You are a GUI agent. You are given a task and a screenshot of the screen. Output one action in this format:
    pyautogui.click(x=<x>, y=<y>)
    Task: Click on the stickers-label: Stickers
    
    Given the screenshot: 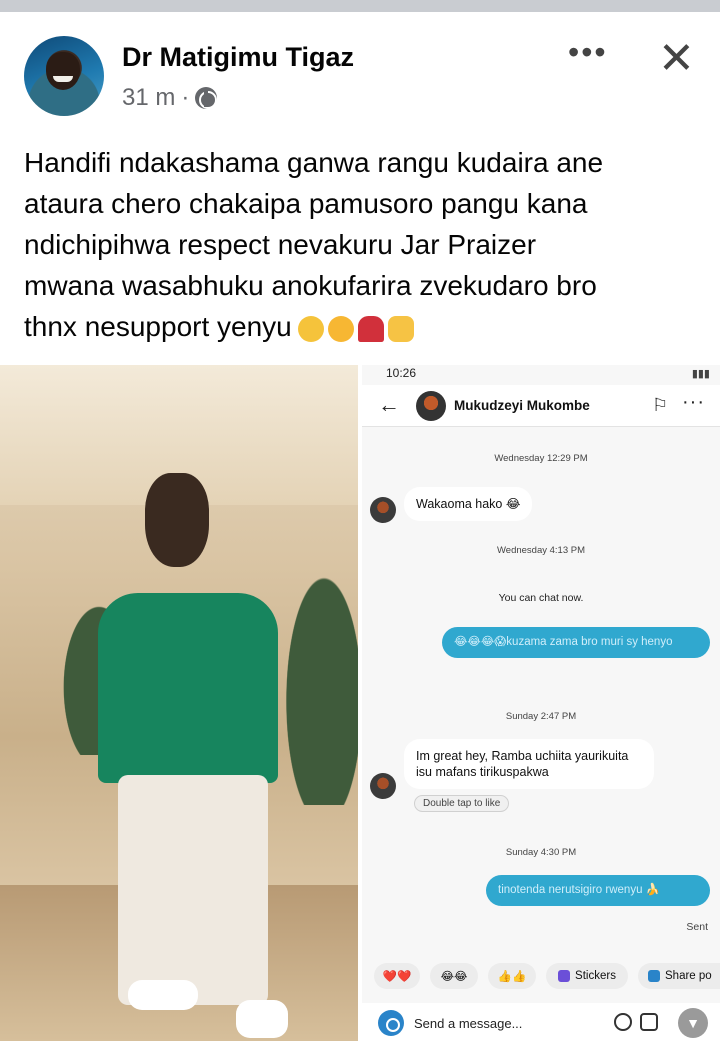 What is the action you would take?
    pyautogui.click(x=595, y=976)
    